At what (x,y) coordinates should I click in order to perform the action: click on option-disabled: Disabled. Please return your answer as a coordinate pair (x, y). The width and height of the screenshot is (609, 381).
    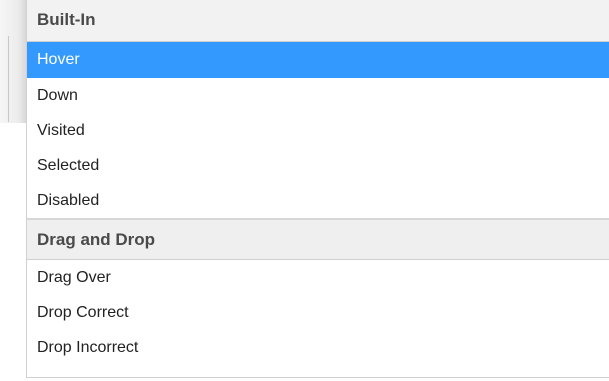
    Looking at the image, I should click on (318, 200).